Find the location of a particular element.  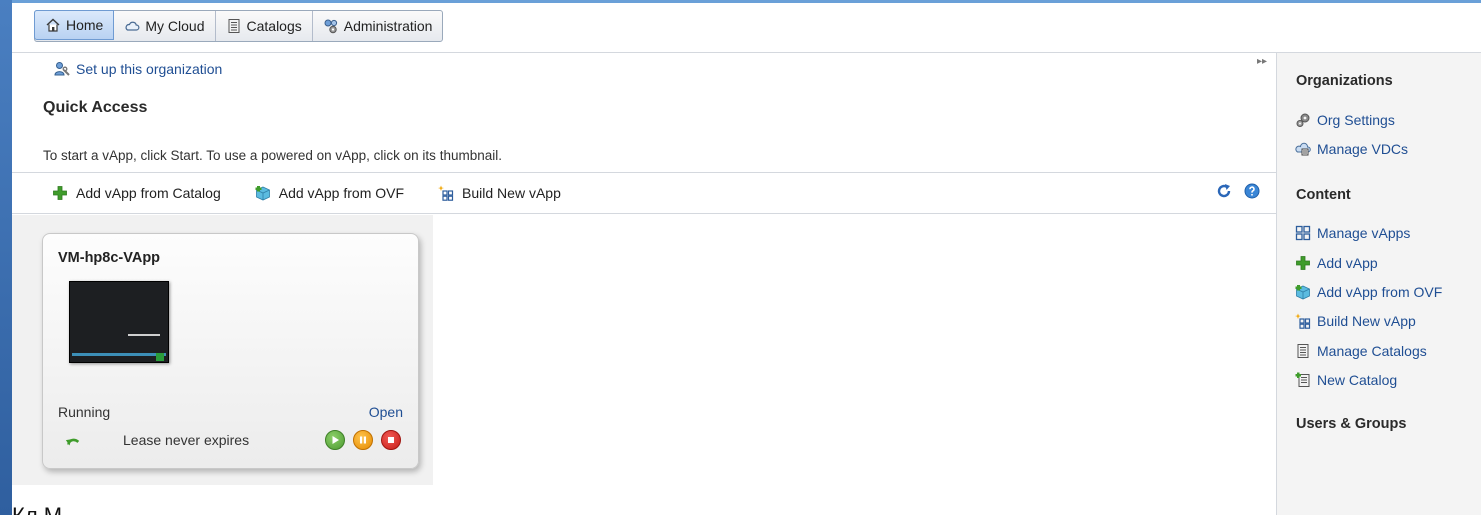

stop-vapp-button is located at coordinates (391, 440).